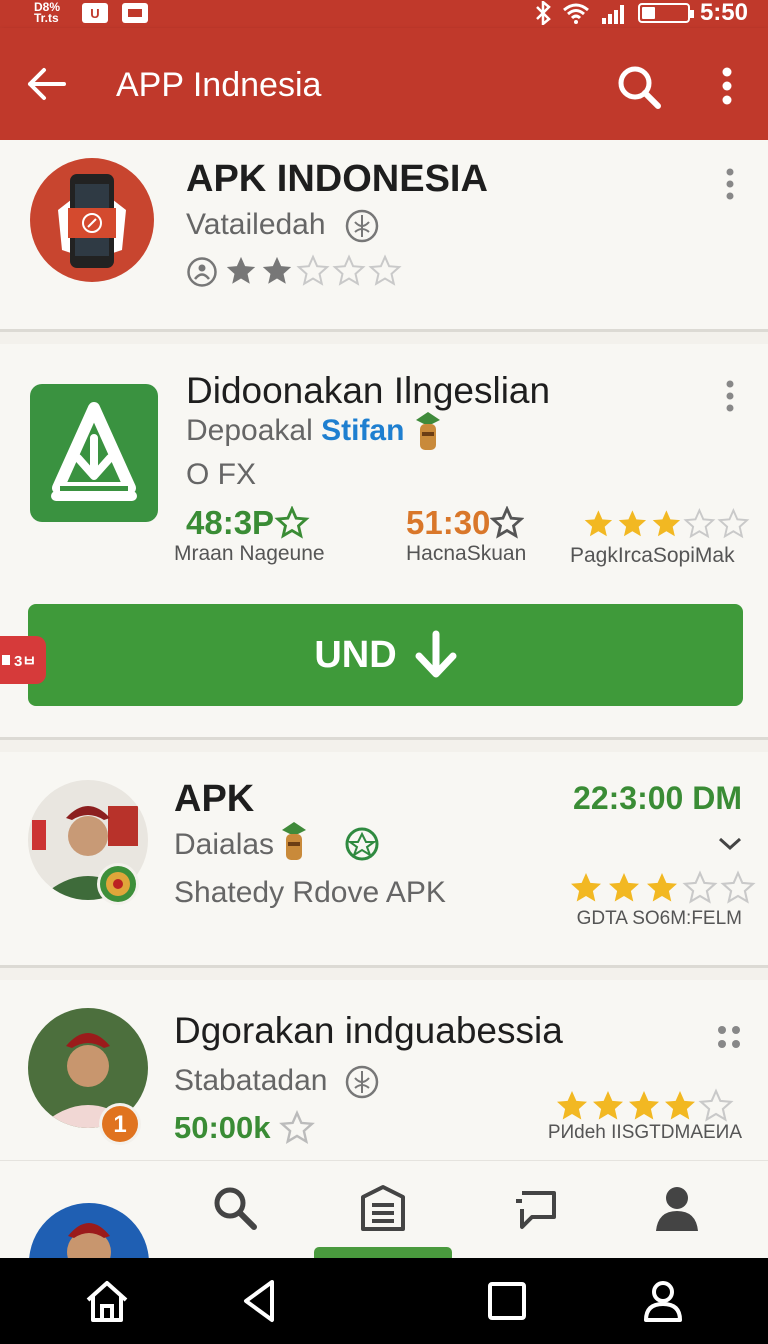 The height and width of the screenshot is (1344, 768). Describe the element at coordinates (95, 13) in the screenshot. I see `notification-icon-u: U` at that location.